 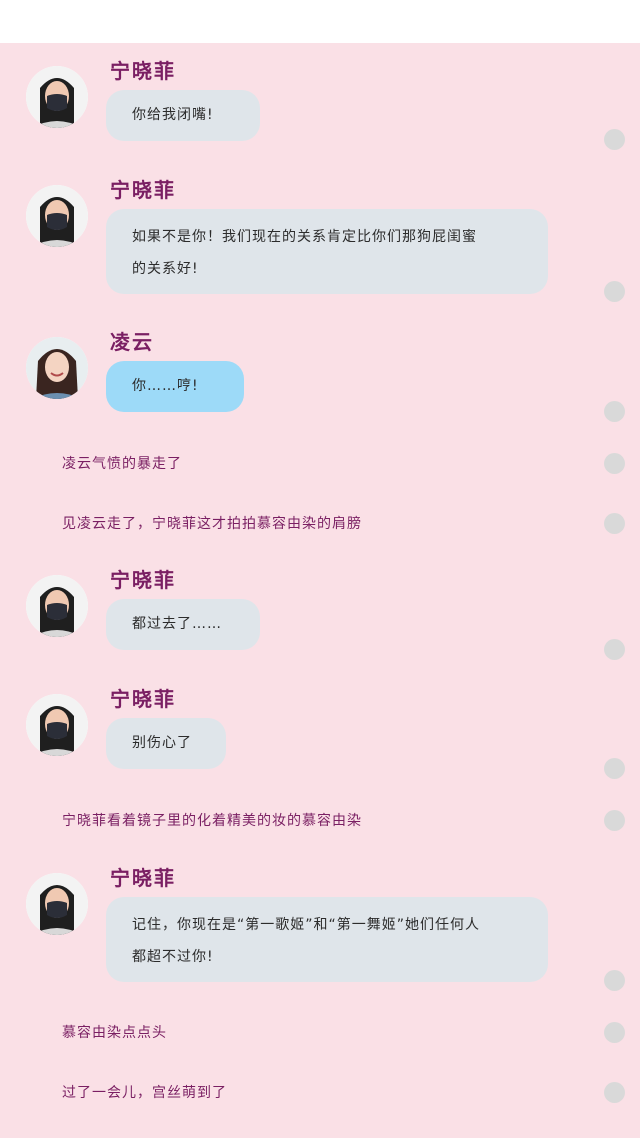 What do you see at coordinates (173, 115) in the screenshot?
I see `message-text: 你给我闭嘴!` at bounding box center [173, 115].